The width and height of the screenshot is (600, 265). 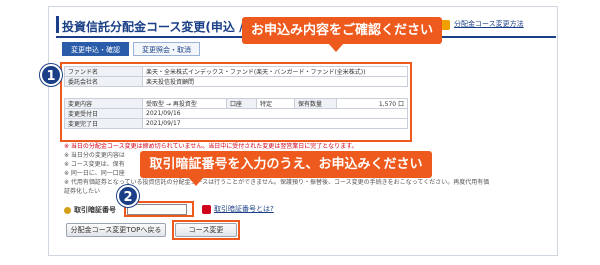 What do you see at coordinates (275, 81) in the screenshot?
I see `company-value: 楽天投信投資顧問` at bounding box center [275, 81].